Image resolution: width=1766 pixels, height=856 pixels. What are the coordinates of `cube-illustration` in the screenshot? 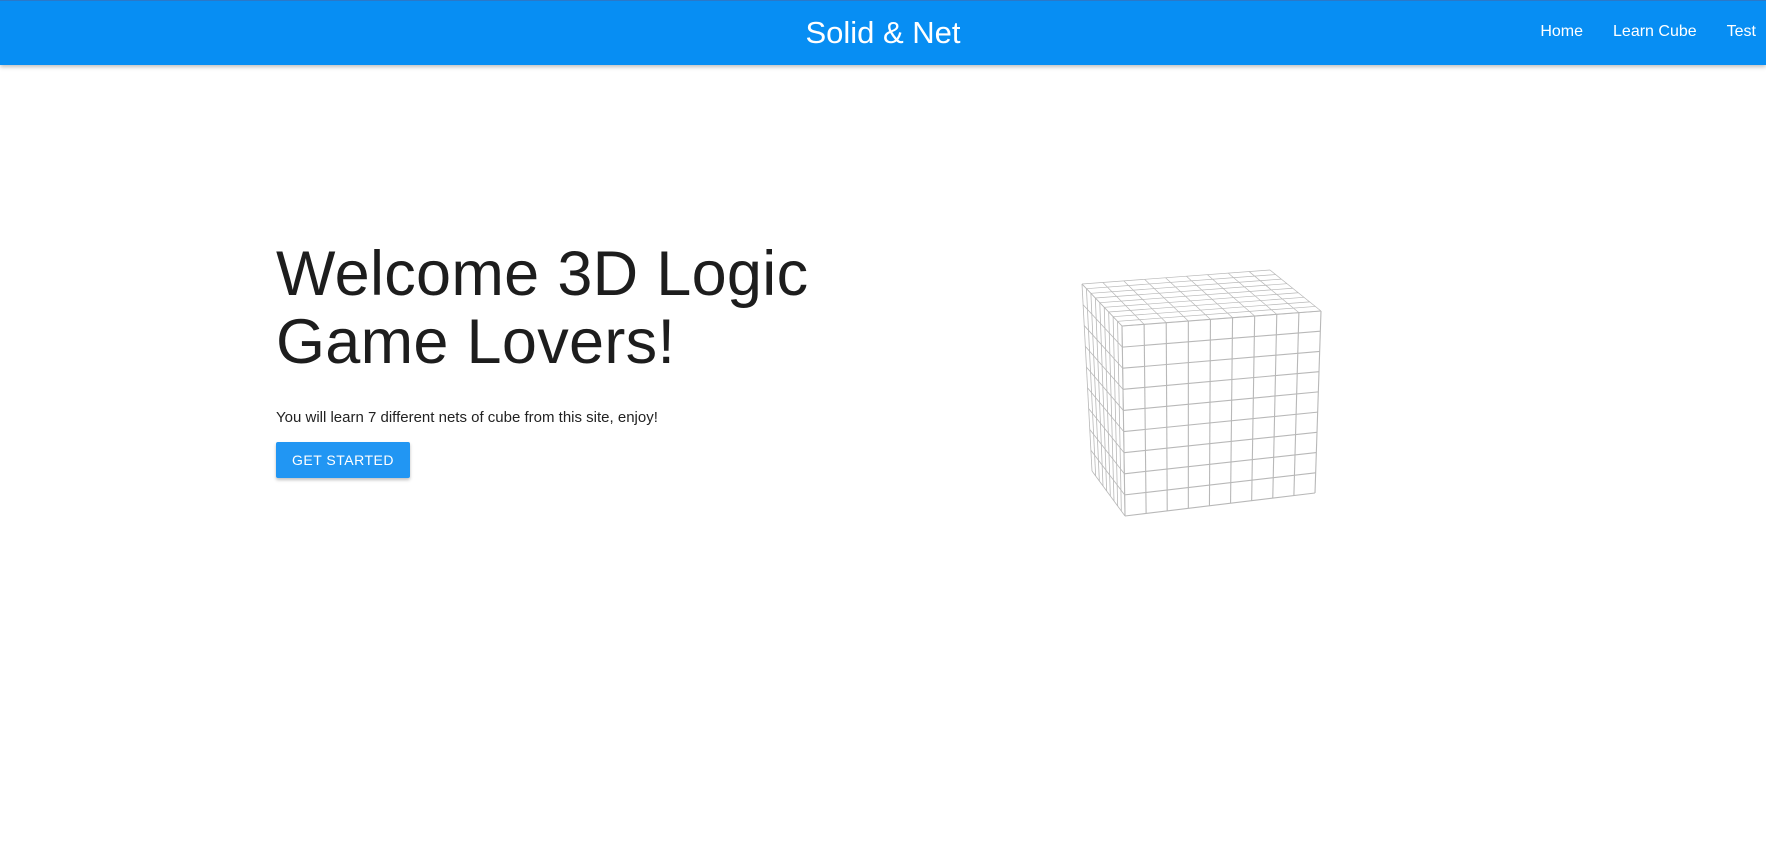 It's located at (1205, 410).